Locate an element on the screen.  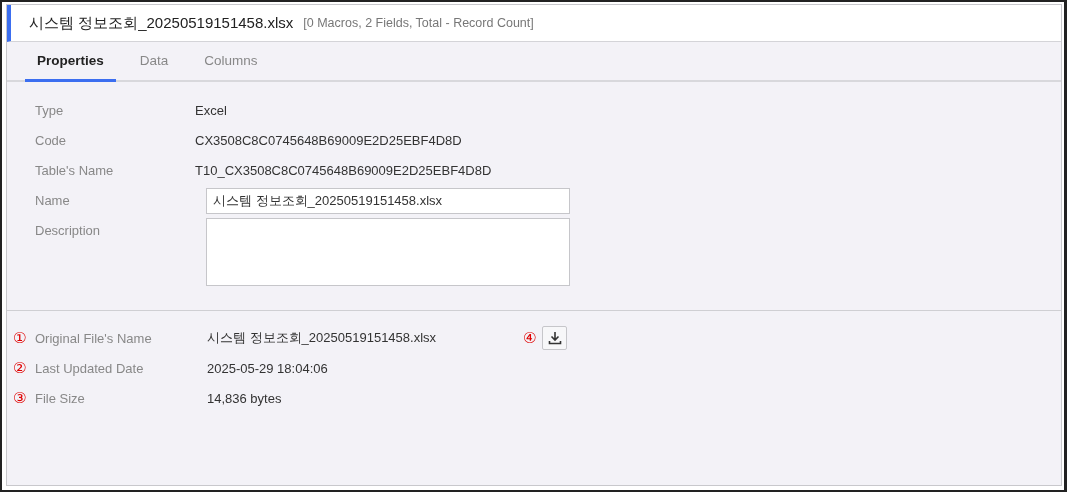
field-value: CX3508C8C0745648B69009E2D25EBF4D8D is located at coordinates (329, 141).